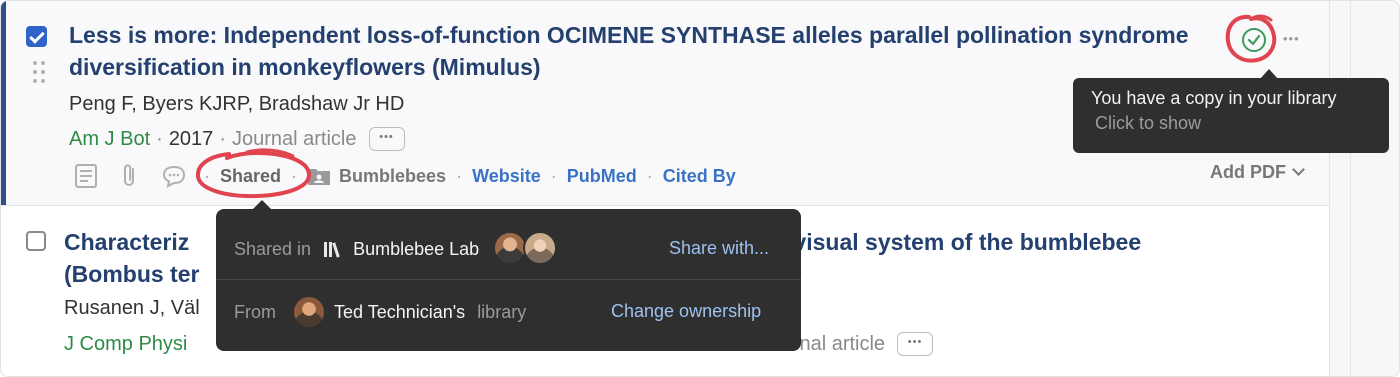  Describe the element at coordinates (86, 176) in the screenshot. I see `notes-icon` at that location.